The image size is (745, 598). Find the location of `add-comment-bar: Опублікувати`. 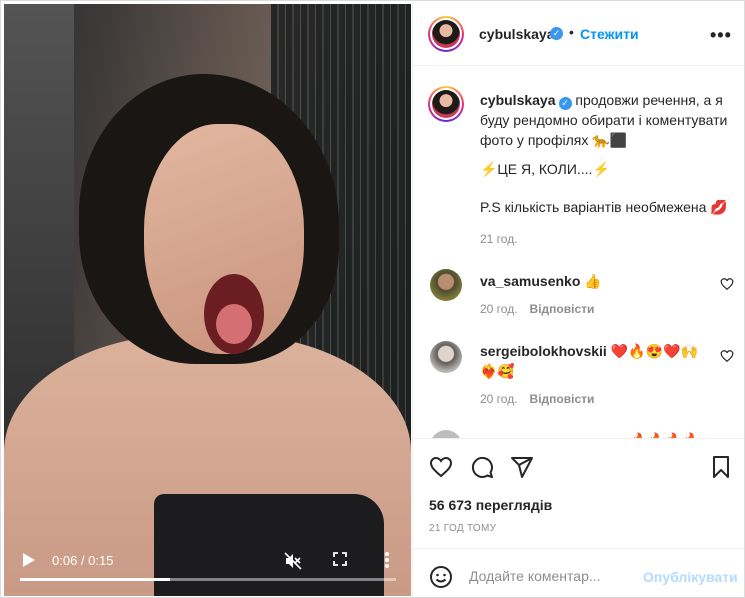

add-comment-bar: Опублікувати is located at coordinates (578, 572).